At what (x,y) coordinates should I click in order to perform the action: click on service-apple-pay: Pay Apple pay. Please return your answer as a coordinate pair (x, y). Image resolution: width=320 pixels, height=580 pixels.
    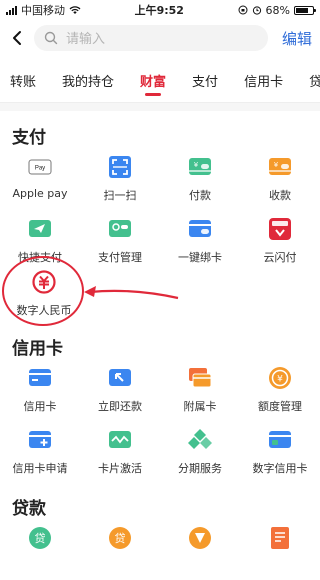
    Looking at the image, I should click on (40, 178).